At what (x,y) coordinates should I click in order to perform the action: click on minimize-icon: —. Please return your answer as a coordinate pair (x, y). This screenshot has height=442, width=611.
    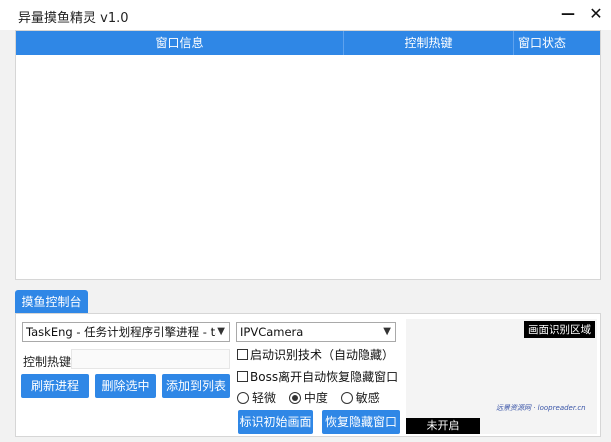
    Looking at the image, I should click on (568, 15).